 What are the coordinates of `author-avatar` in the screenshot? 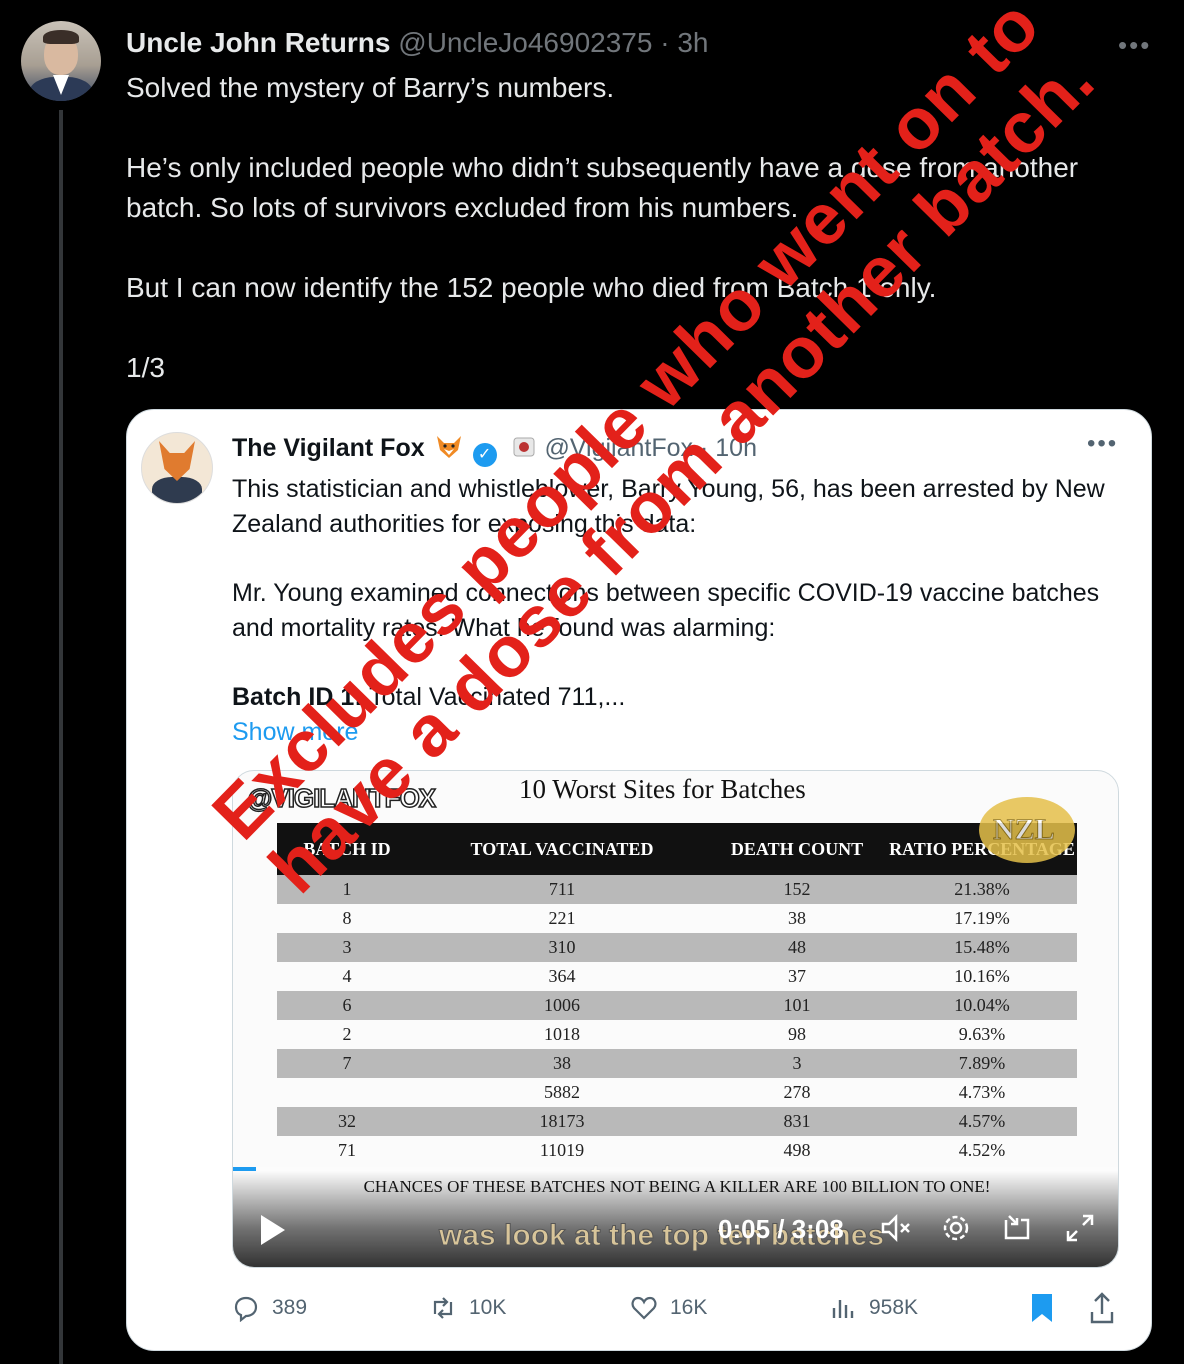 It's located at (61, 61).